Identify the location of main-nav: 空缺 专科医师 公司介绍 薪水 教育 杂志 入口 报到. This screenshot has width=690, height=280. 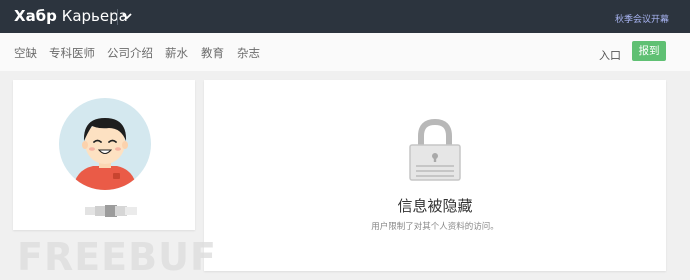
(345, 52).